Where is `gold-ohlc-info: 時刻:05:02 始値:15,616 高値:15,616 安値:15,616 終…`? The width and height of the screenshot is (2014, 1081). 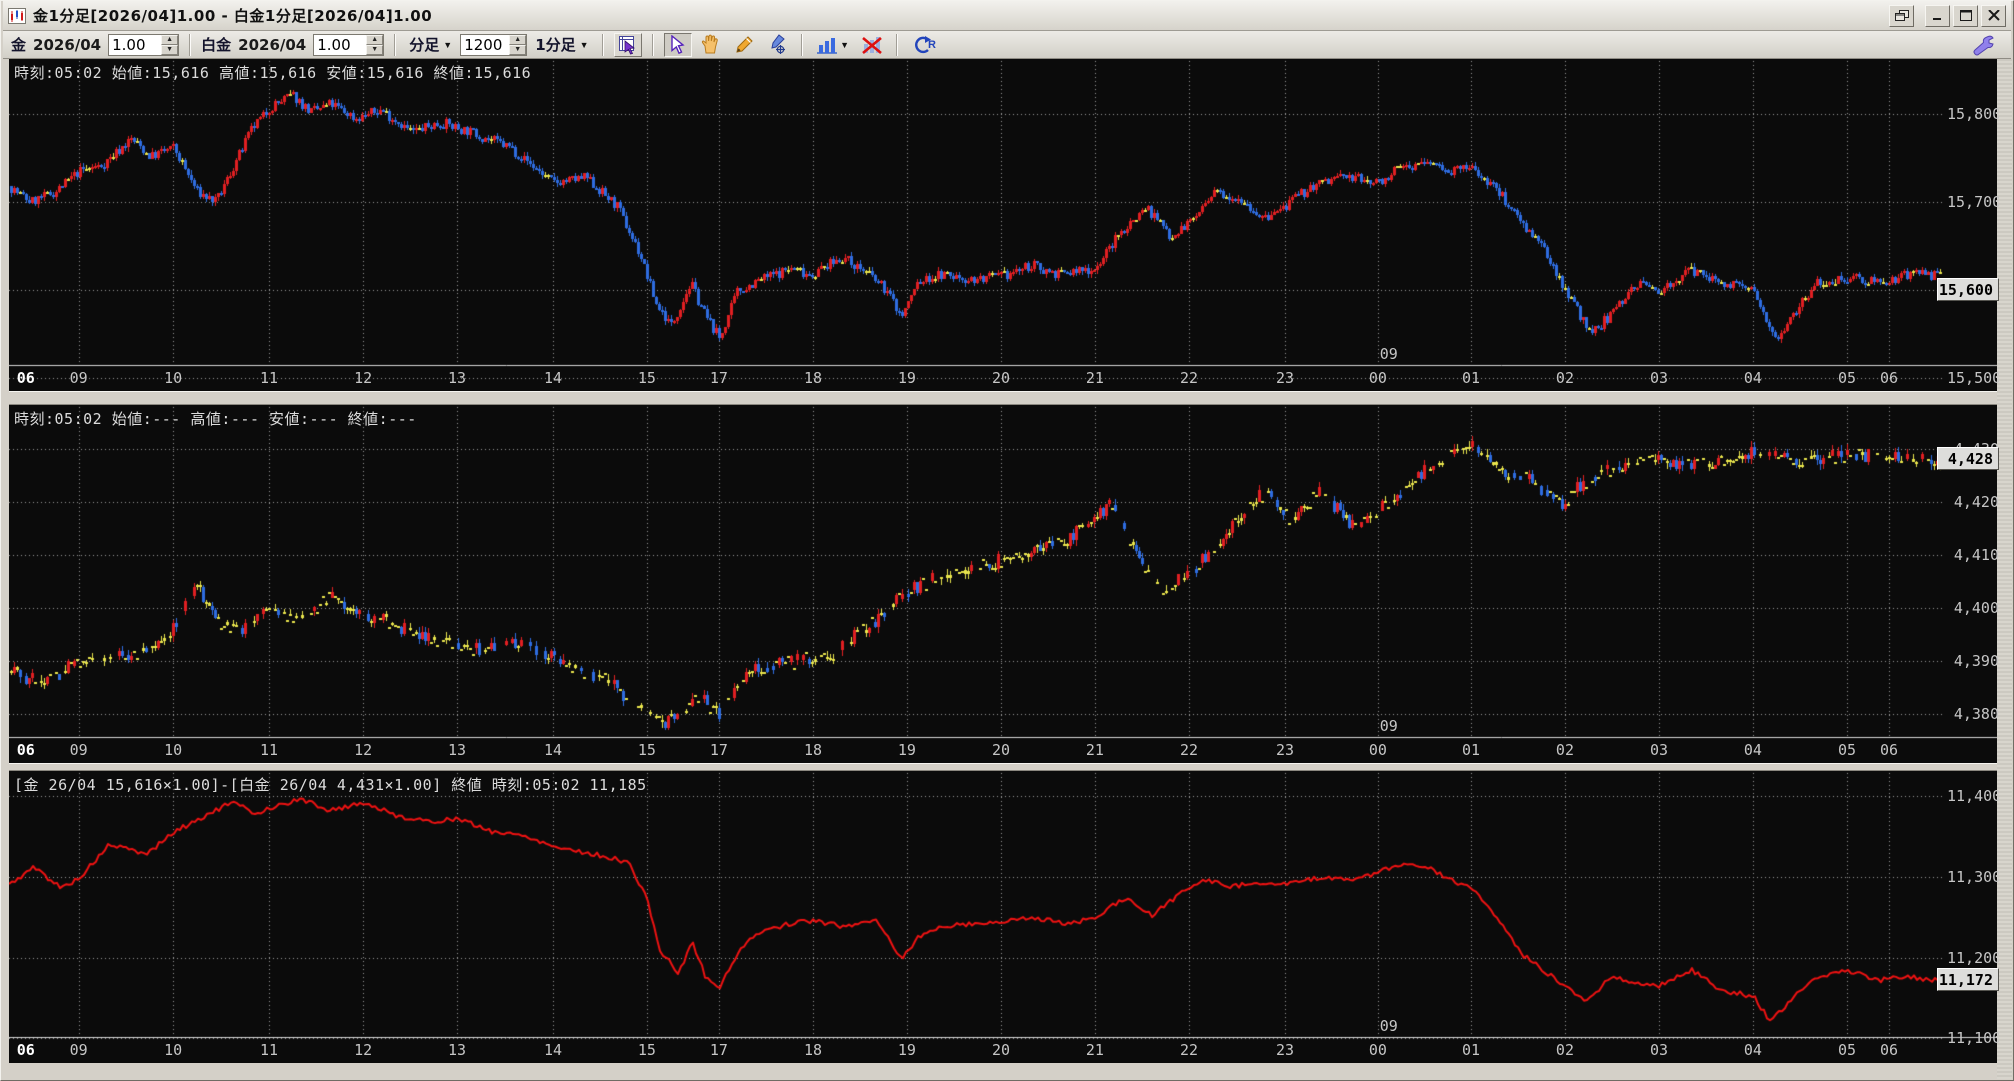
gold-ohlc-info: 時刻:05:02 始値:15,616 高値:15,616 安値:15,616 終… is located at coordinates (273, 73).